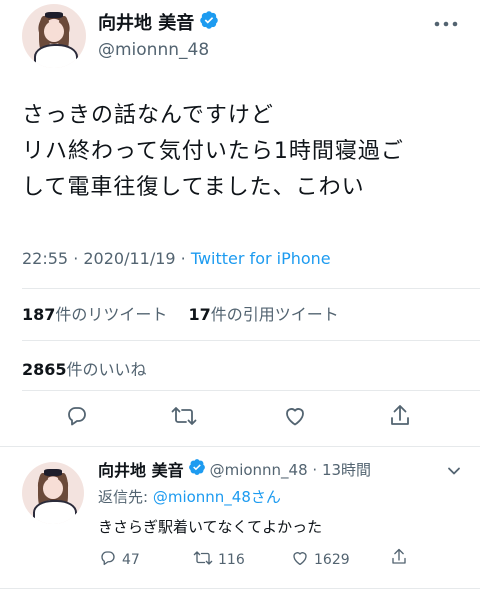 This screenshot has height=600, width=480. What do you see at coordinates (264, 314) in the screenshot?
I see `quotes-stat: 17件の引用ツイート` at bounding box center [264, 314].